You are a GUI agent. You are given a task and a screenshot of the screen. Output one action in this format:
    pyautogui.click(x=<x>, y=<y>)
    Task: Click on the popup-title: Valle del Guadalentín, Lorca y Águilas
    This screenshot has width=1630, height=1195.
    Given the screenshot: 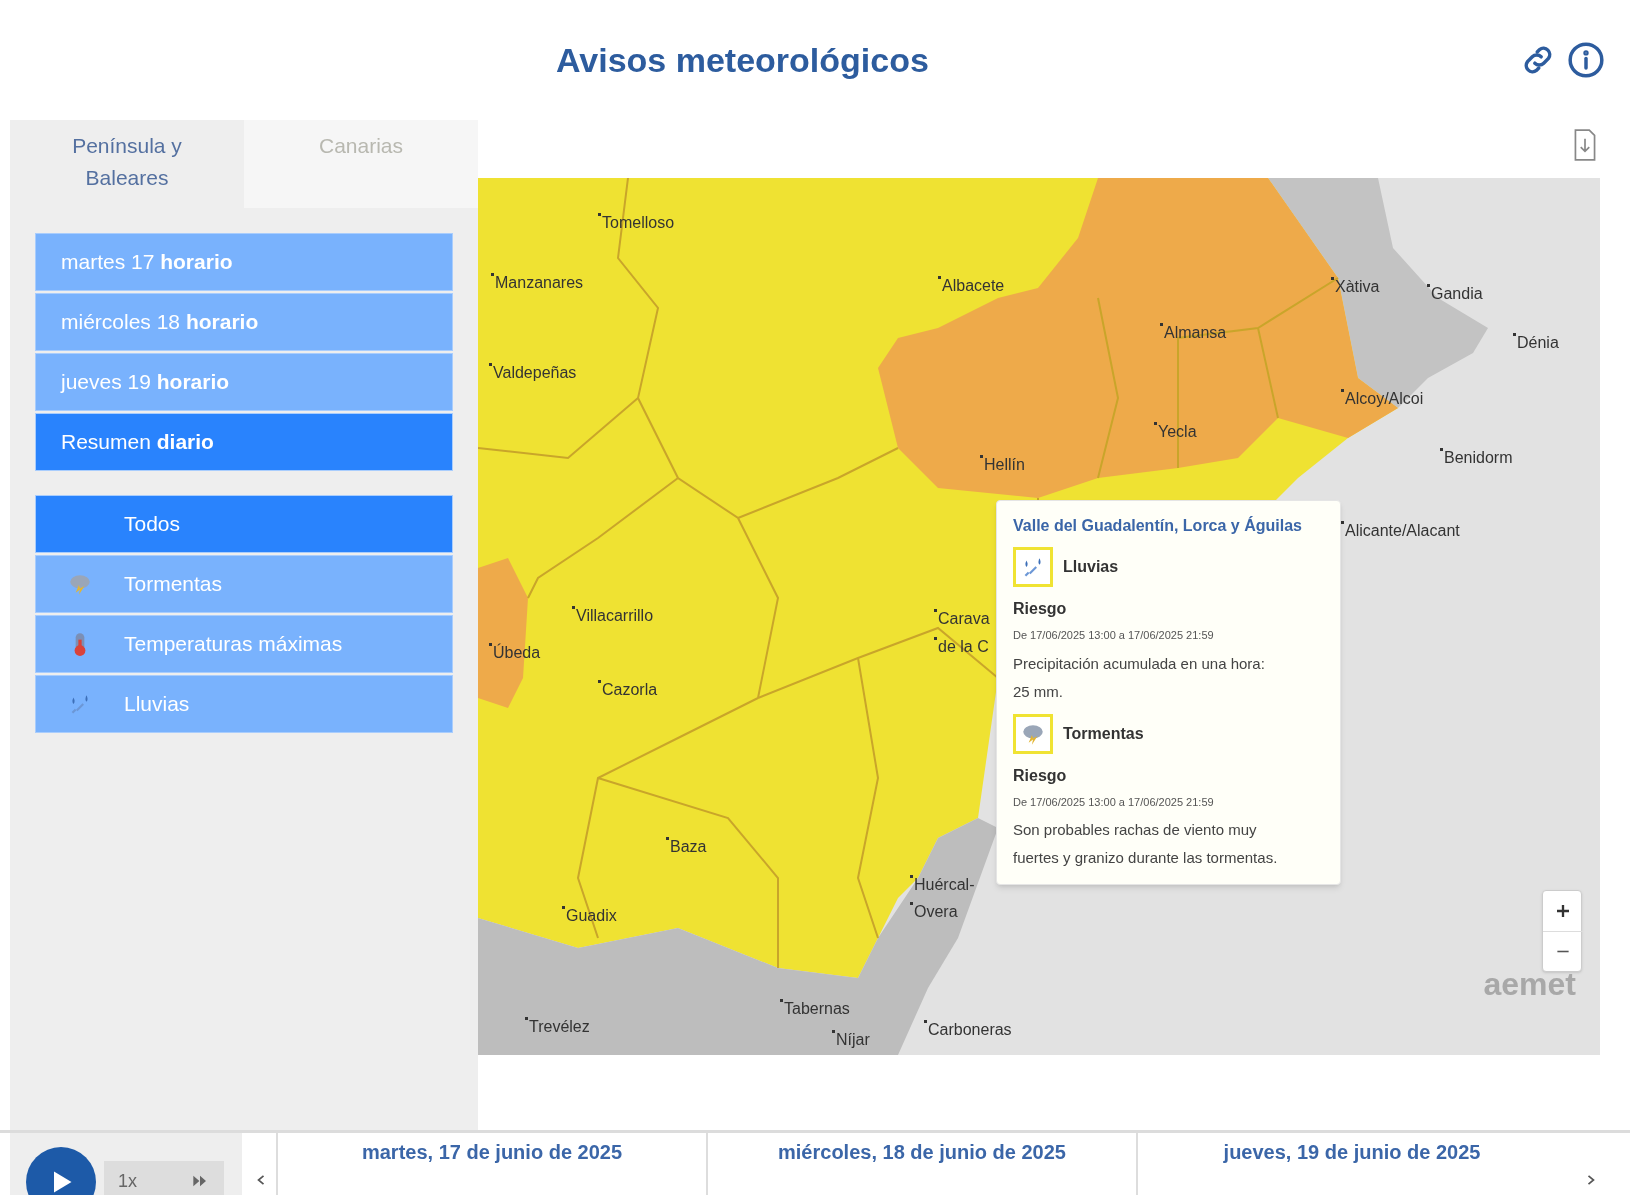 What is the action you would take?
    pyautogui.click(x=1158, y=525)
    